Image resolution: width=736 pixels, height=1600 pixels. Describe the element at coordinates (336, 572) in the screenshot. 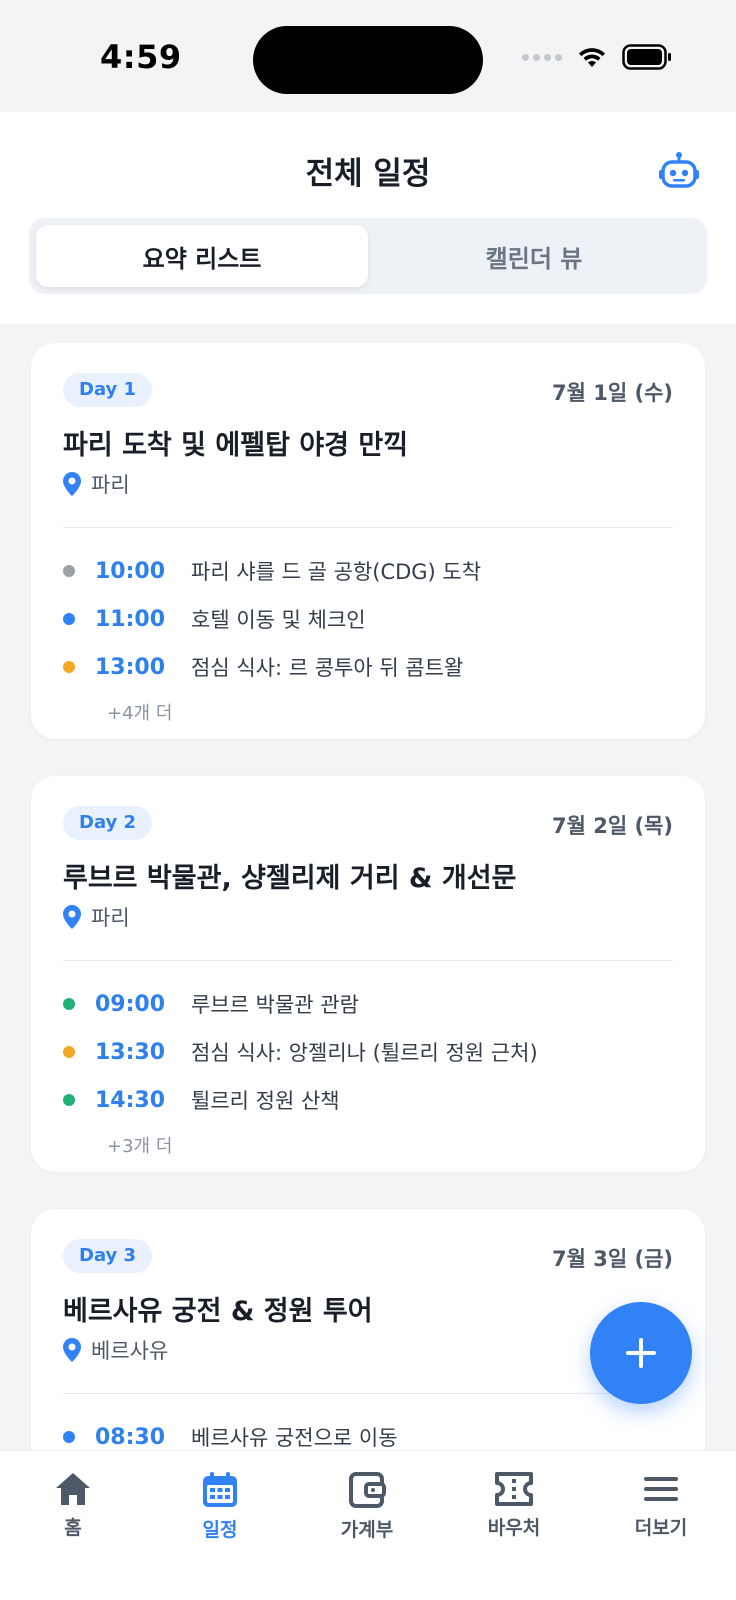

I see `event-name: 파리 샤를 드 골 공항(CDG) 도착` at that location.